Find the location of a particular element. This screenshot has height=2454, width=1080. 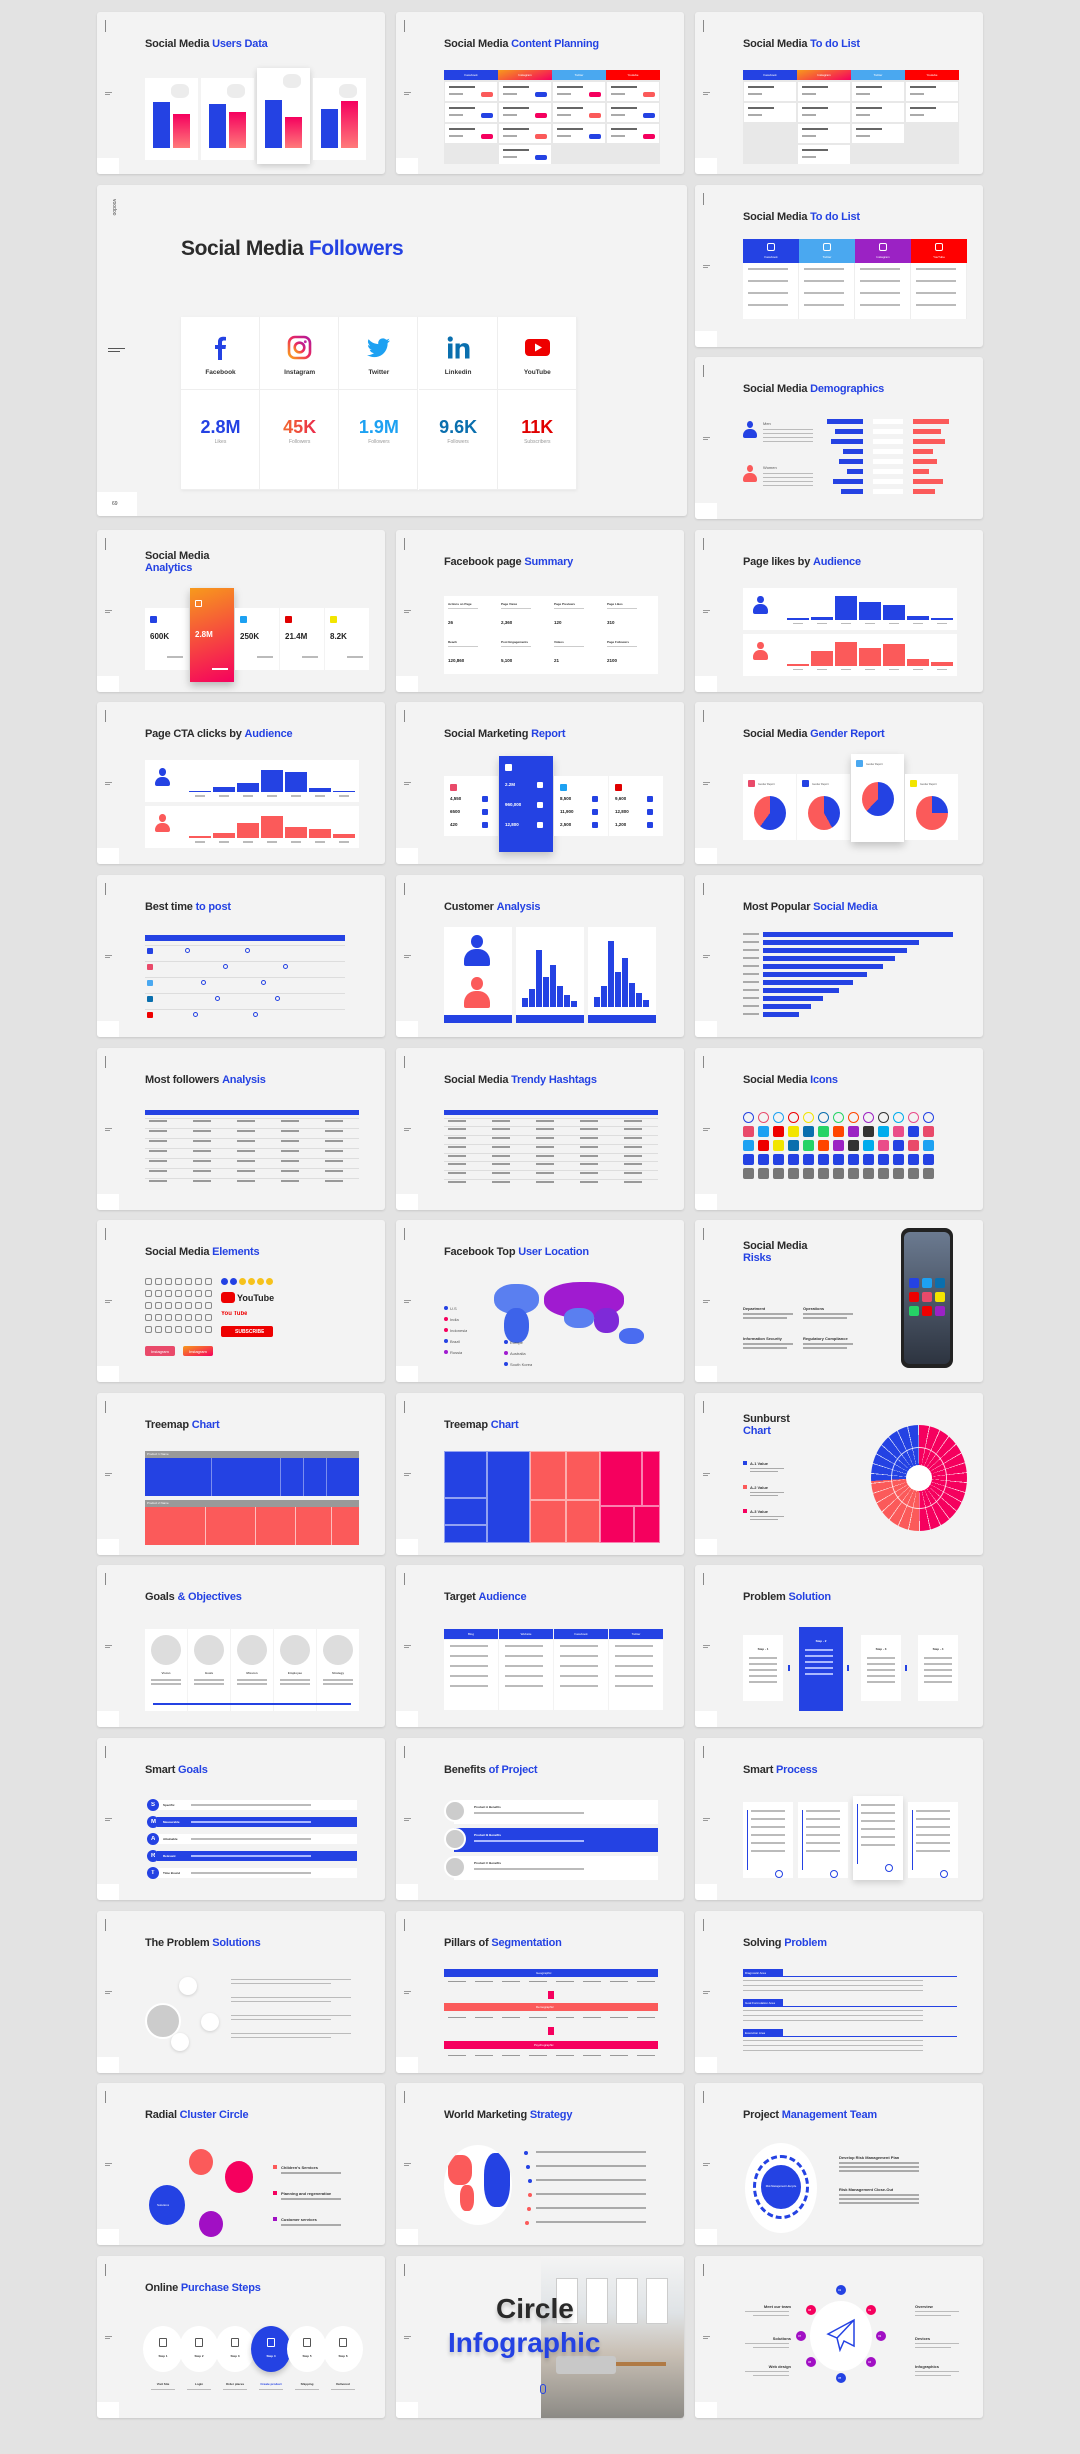

slide-thumbnail: Most Popular Social Media is located at coordinates (839, 956).